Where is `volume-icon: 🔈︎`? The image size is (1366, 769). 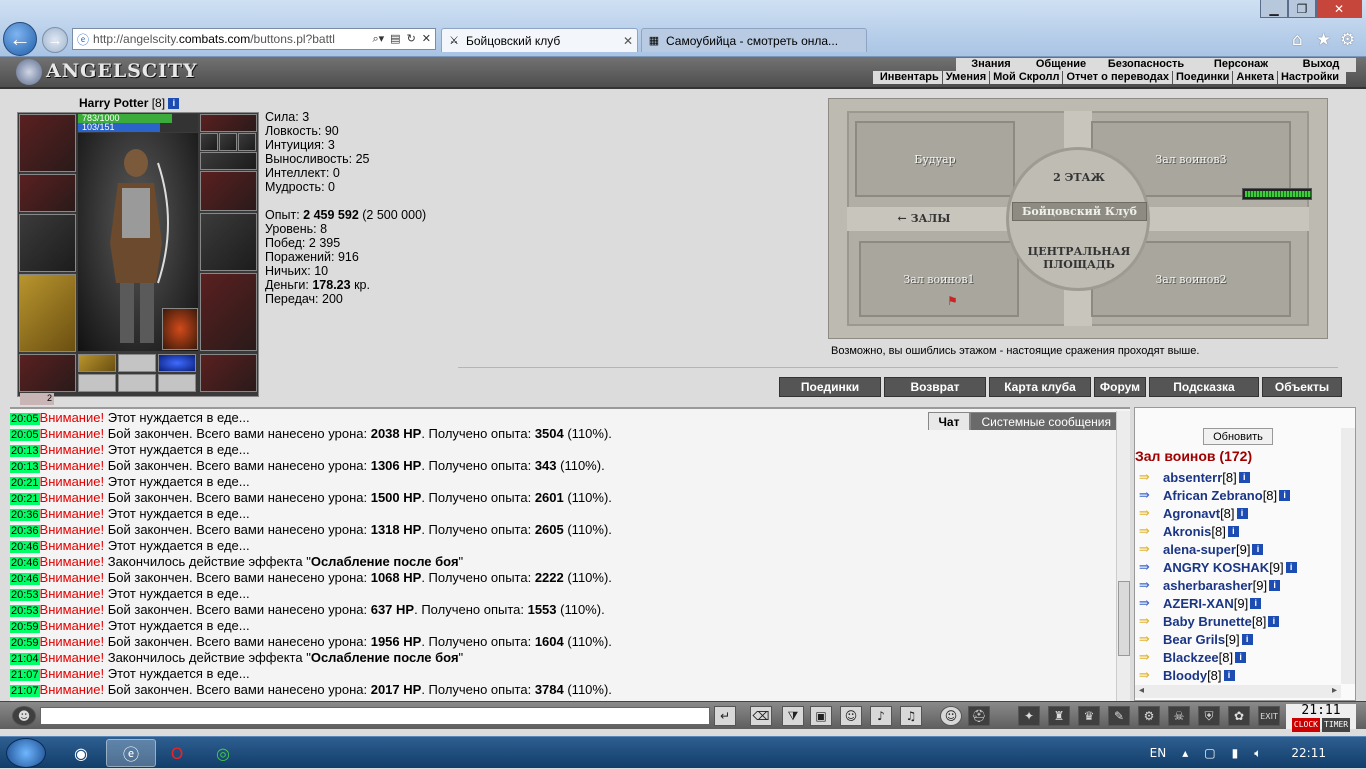 volume-icon: 🔈︎ is located at coordinates (1257, 753).